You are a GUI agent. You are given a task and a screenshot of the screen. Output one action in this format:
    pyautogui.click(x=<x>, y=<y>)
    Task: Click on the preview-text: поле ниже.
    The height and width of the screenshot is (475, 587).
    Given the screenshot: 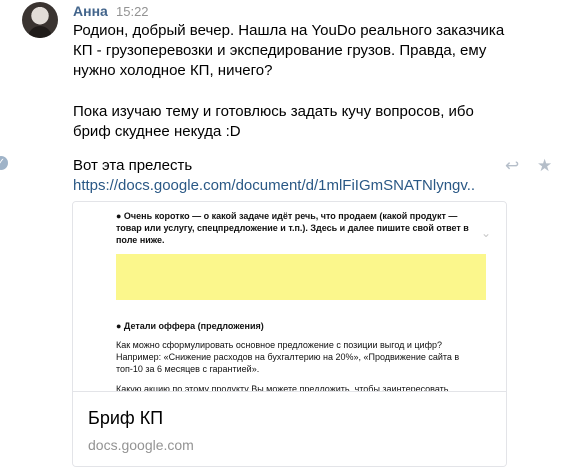 What is the action you would take?
    pyautogui.click(x=140, y=240)
    